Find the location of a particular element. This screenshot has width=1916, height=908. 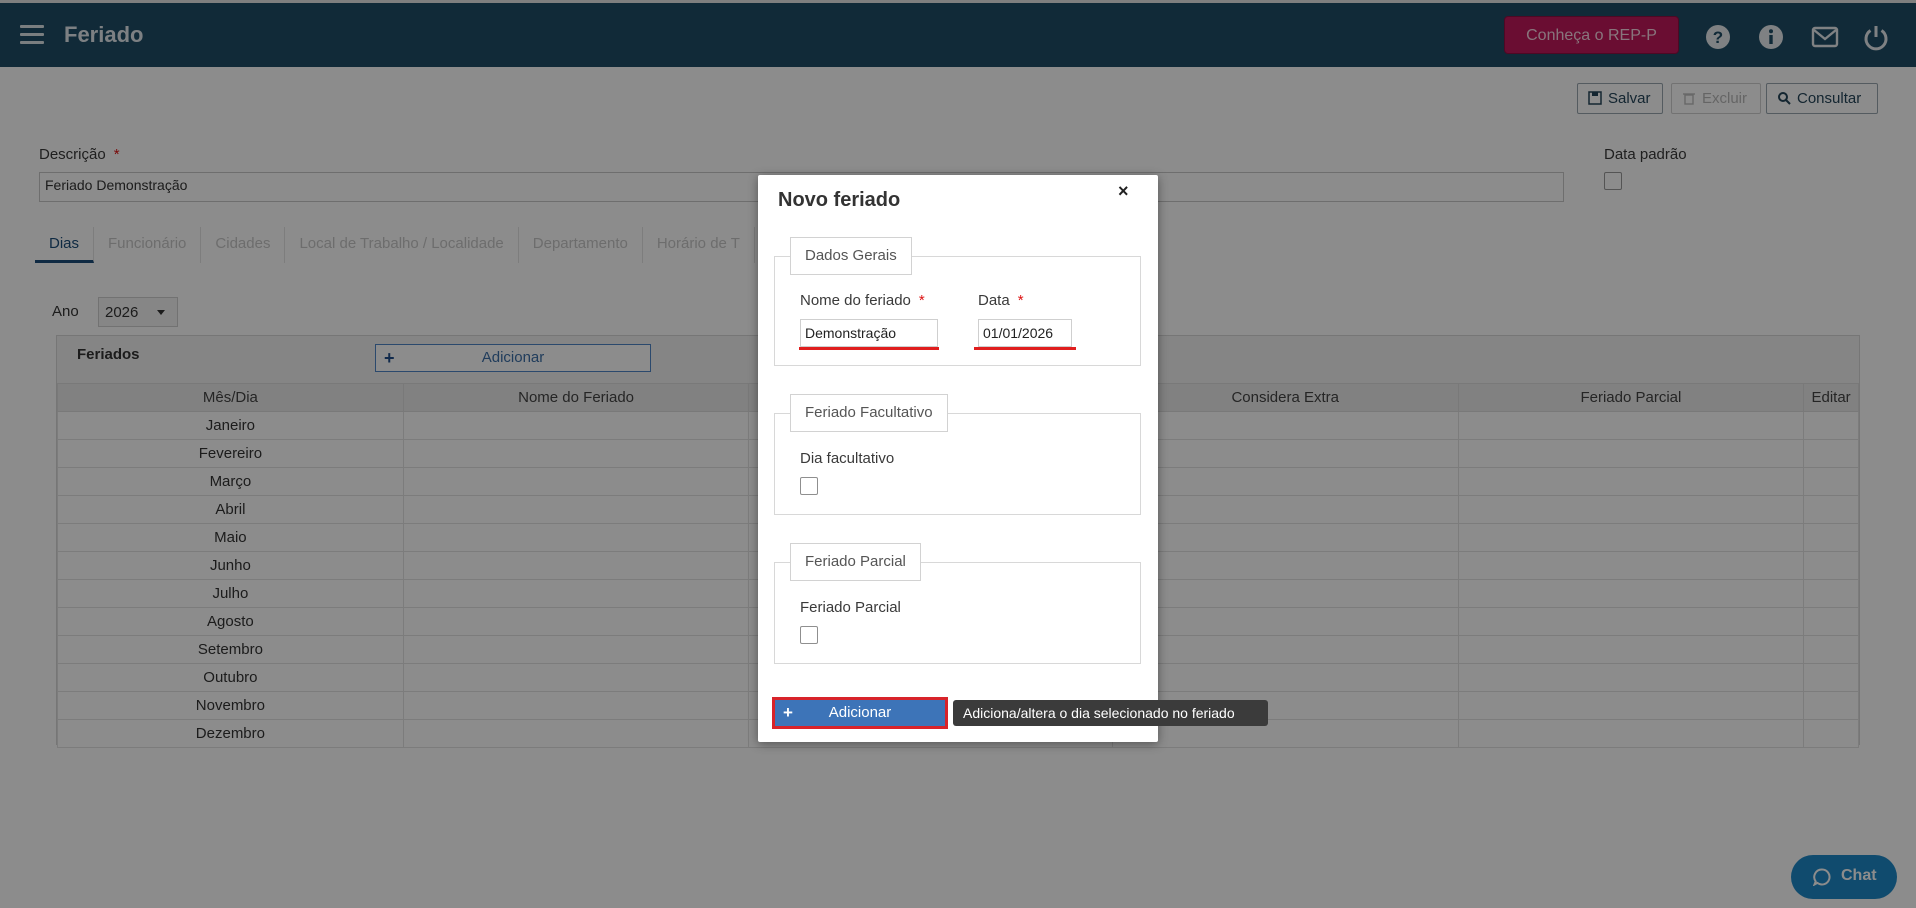

nome-feriado-label: Nome do feriado * is located at coordinates (862, 300).